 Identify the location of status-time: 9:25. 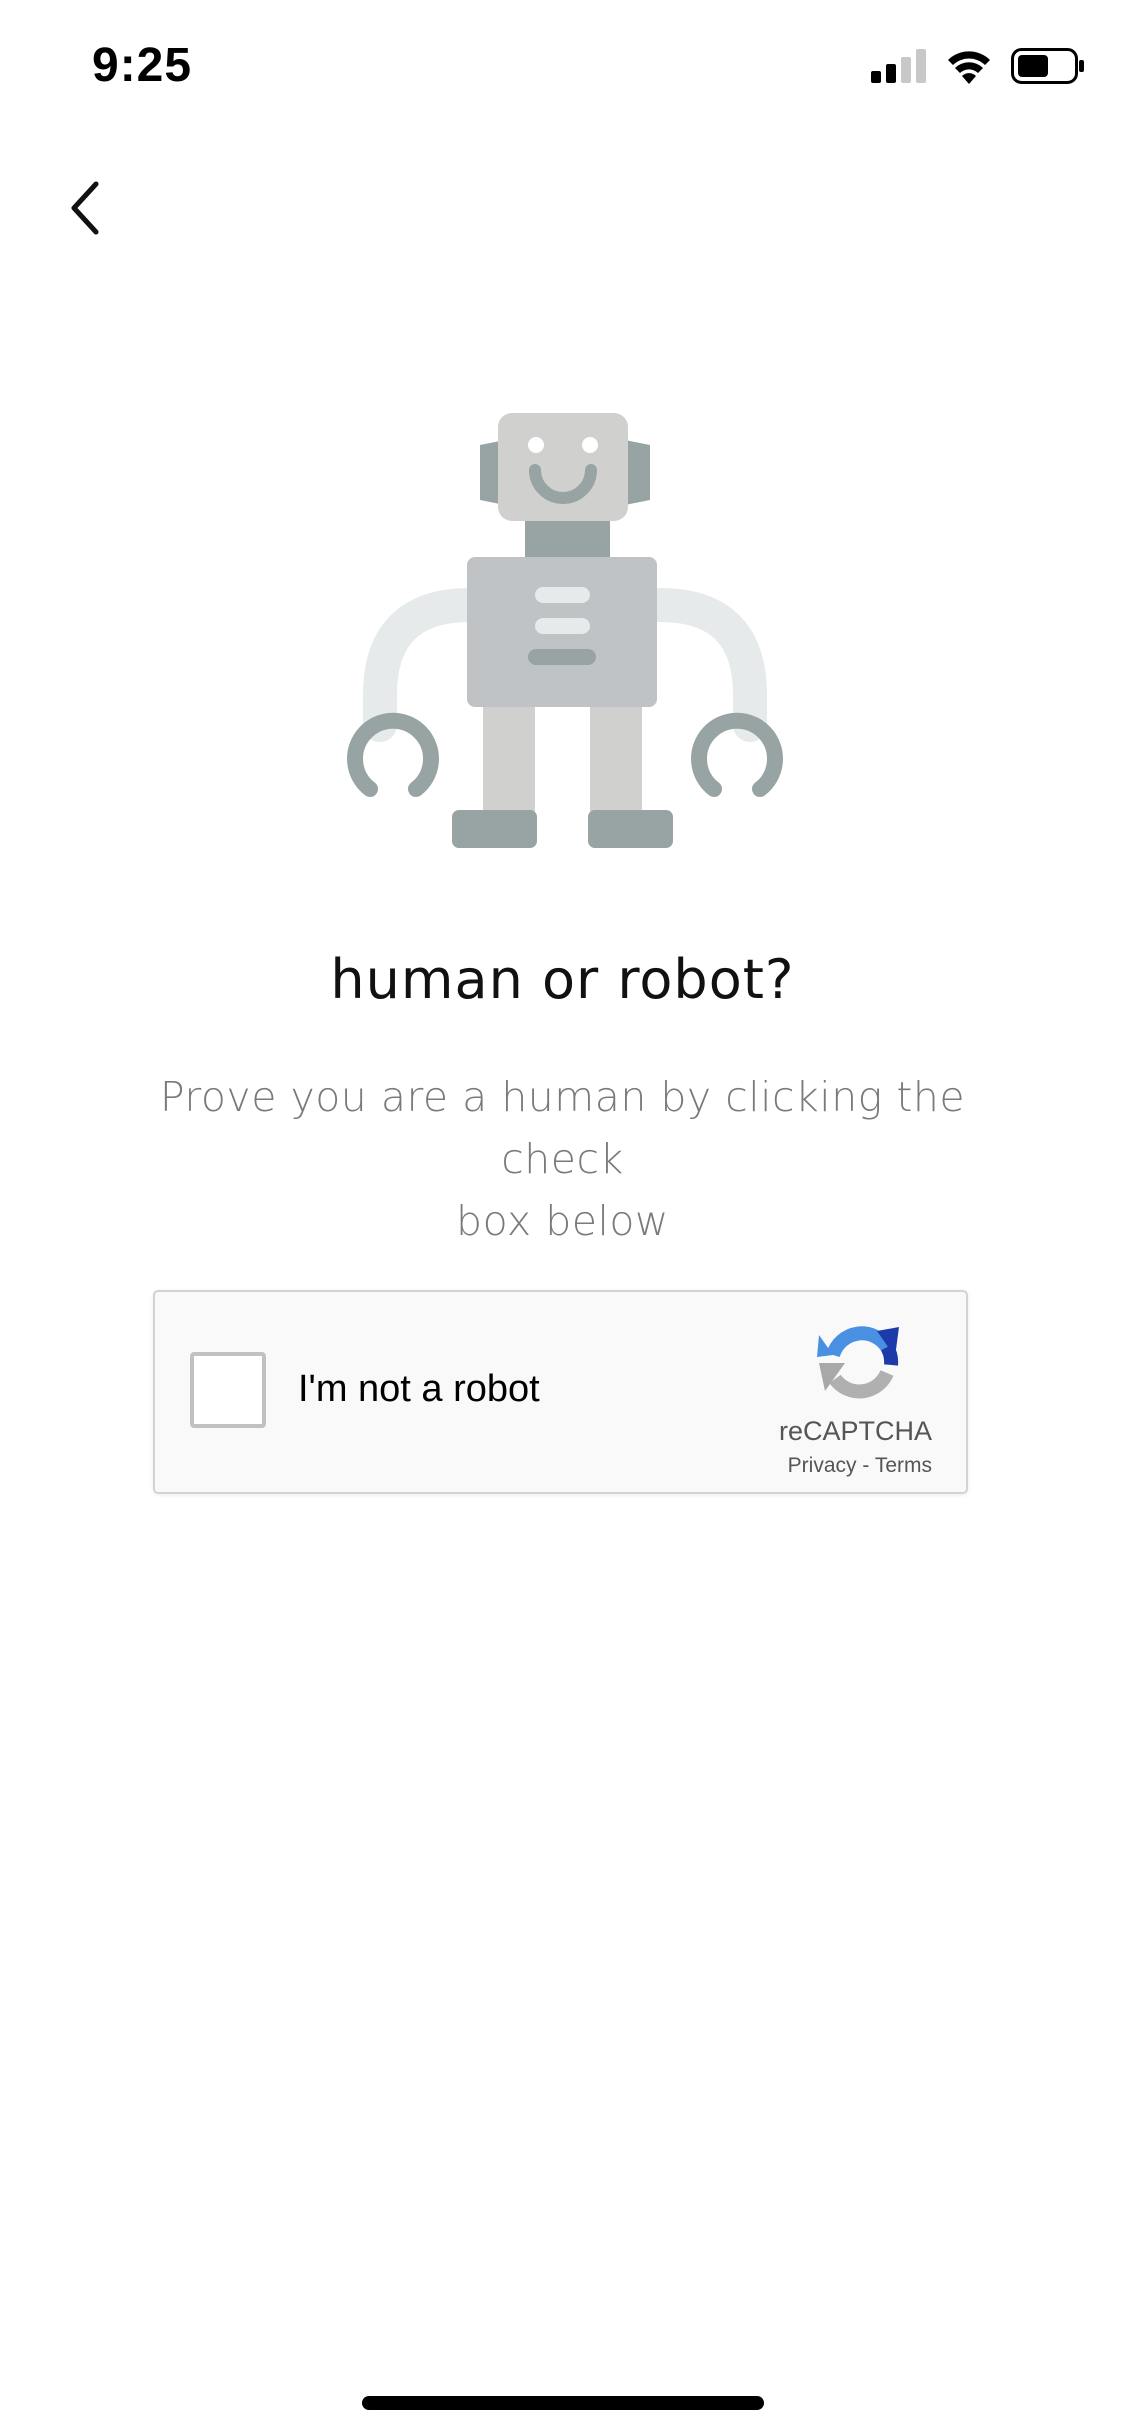
(142, 65).